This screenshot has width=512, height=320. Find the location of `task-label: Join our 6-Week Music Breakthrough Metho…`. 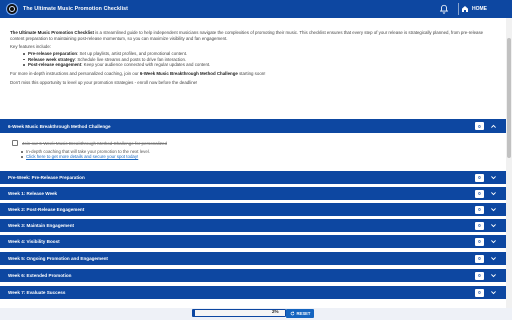

task-label: Join our 6-Week Music Breakthrough Metho… is located at coordinates (94, 143).